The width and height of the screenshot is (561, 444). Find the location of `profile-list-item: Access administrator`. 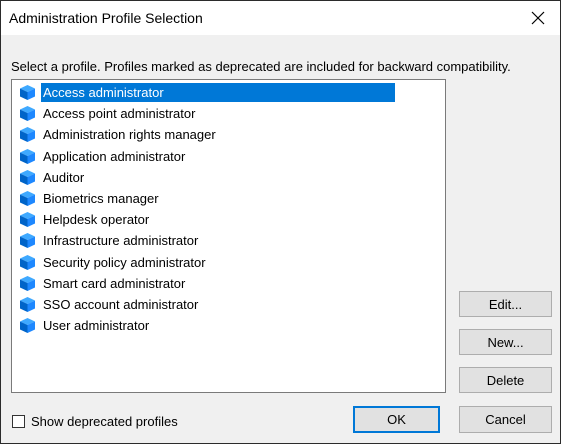

profile-list-item: Access administrator is located at coordinates (227, 92).